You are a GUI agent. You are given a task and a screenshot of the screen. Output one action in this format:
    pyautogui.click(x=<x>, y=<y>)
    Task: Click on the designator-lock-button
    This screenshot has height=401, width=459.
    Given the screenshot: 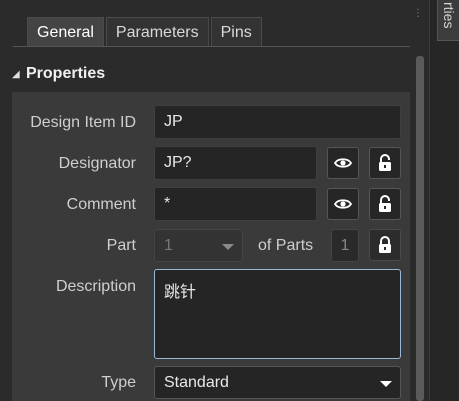 What is the action you would take?
    pyautogui.click(x=385, y=163)
    